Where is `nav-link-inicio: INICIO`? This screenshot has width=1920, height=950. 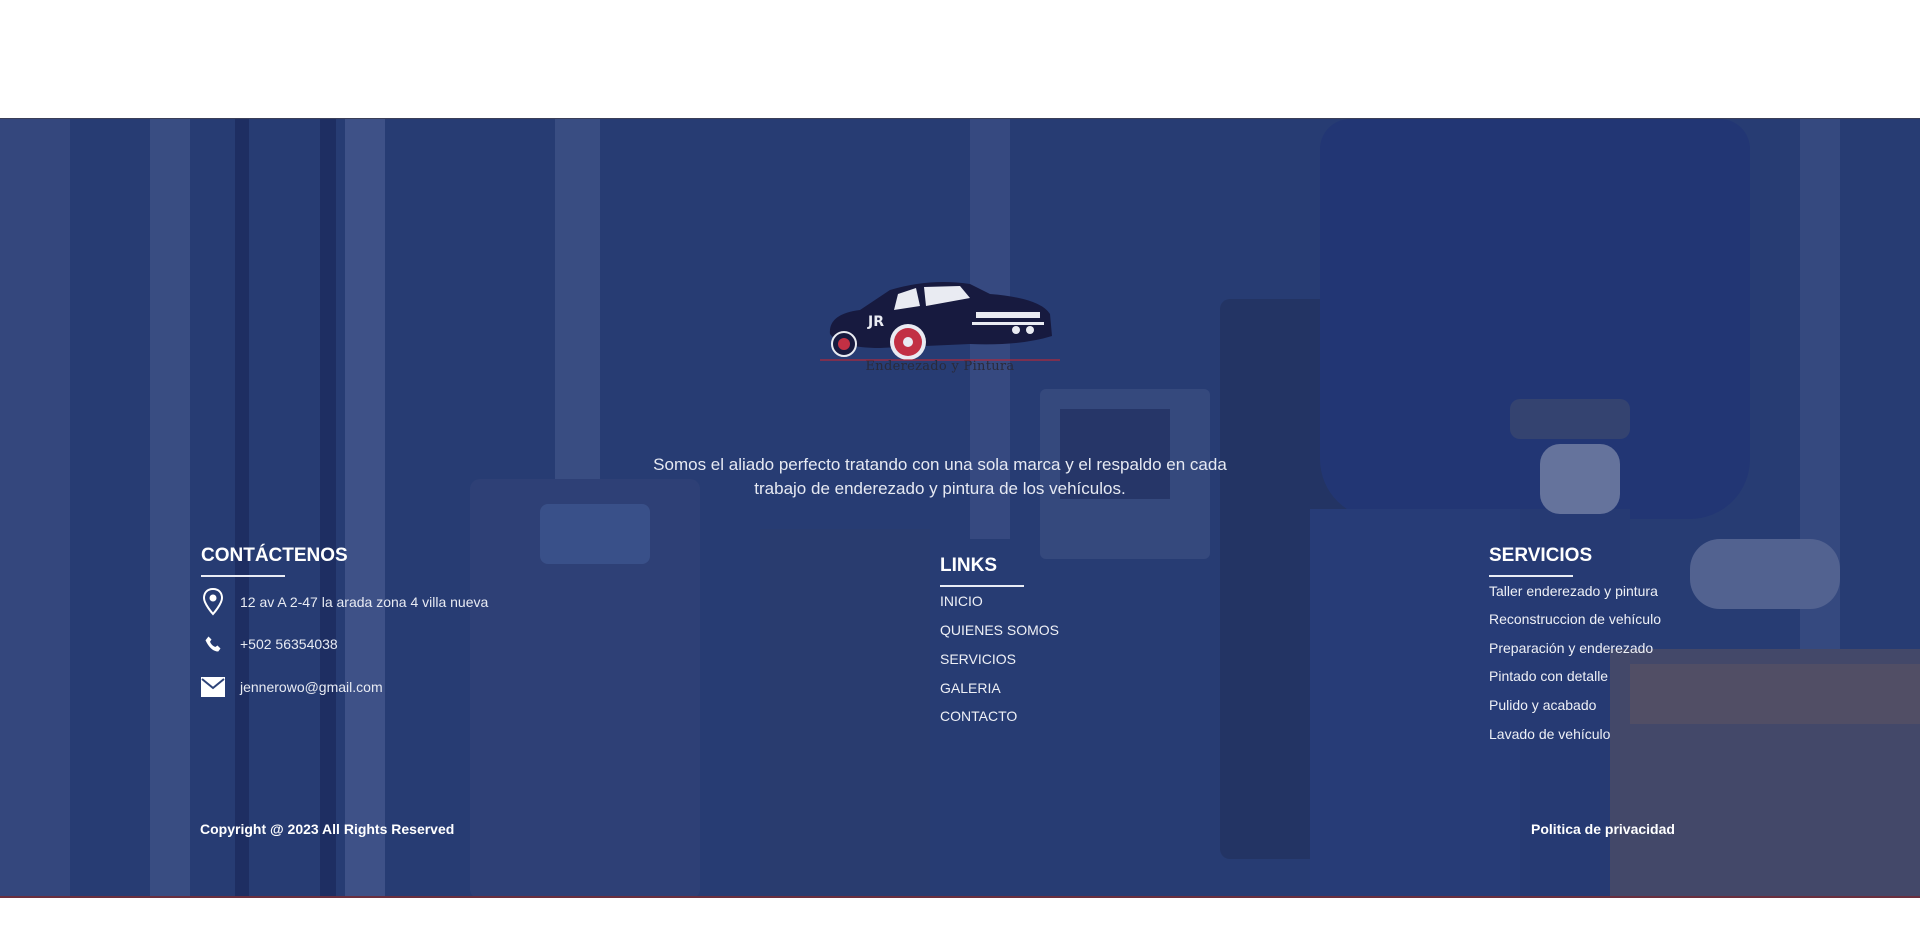
nav-link-inicio: INICIO is located at coordinates (961, 601).